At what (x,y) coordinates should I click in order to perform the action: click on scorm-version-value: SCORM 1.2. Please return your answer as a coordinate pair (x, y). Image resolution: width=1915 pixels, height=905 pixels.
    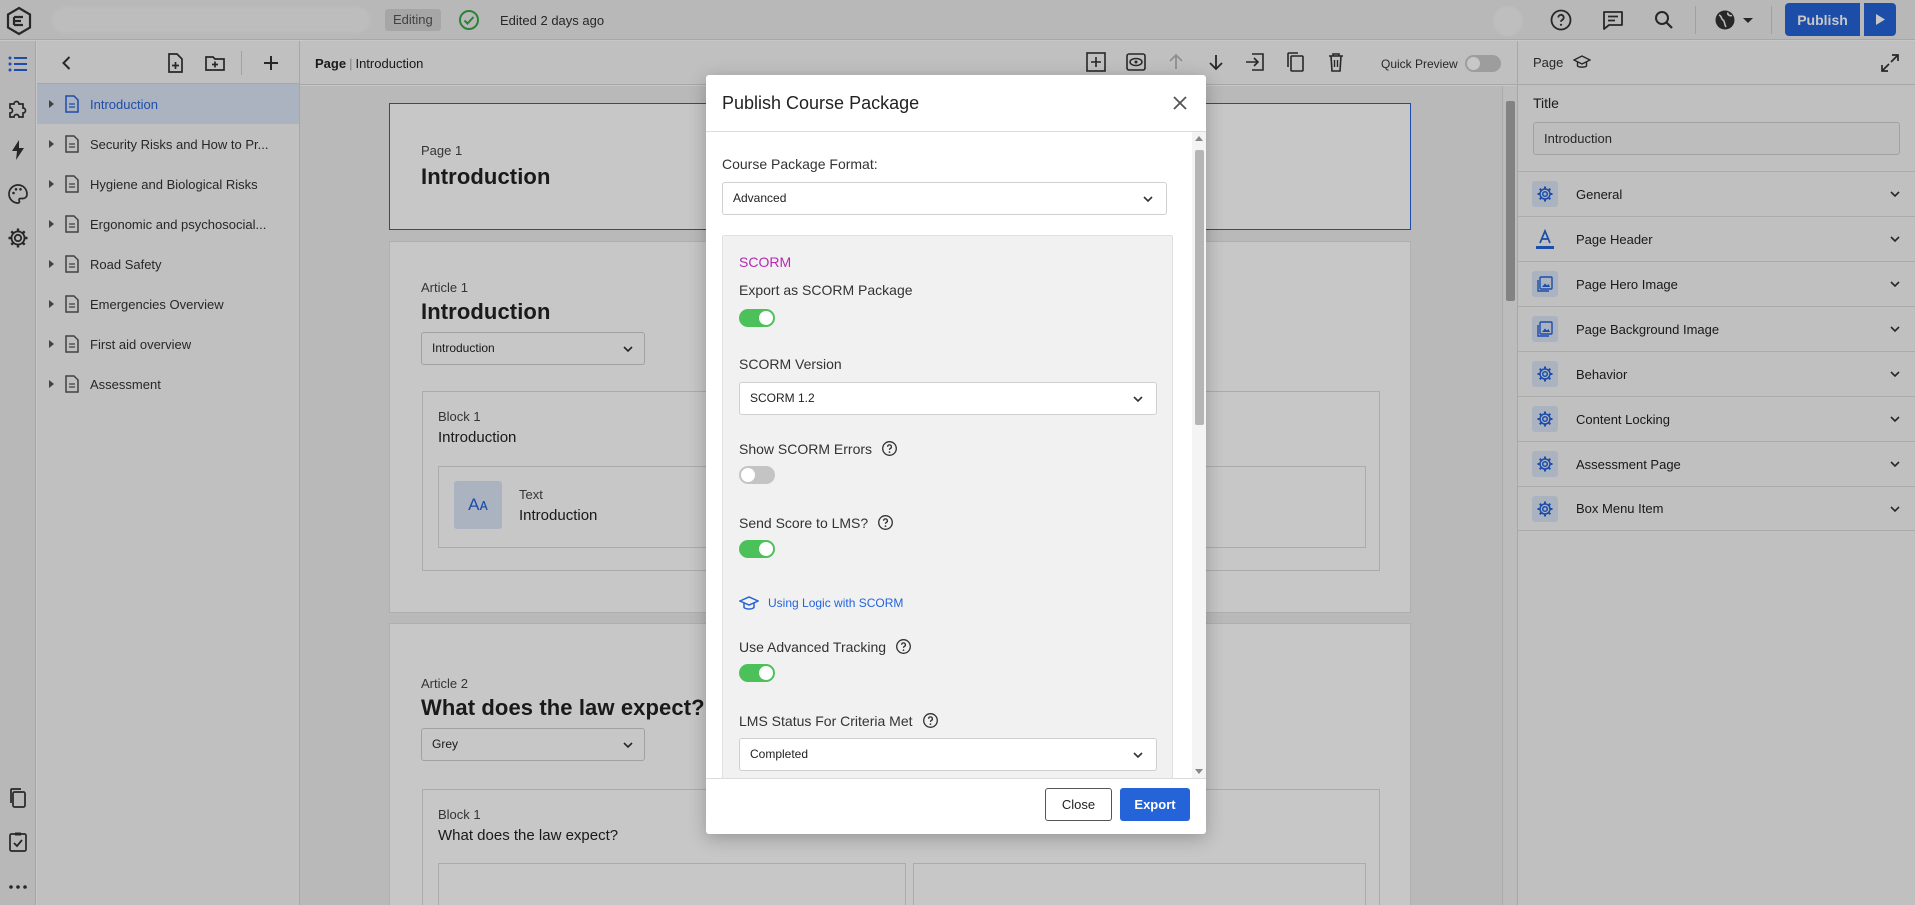
    Looking at the image, I should click on (782, 398).